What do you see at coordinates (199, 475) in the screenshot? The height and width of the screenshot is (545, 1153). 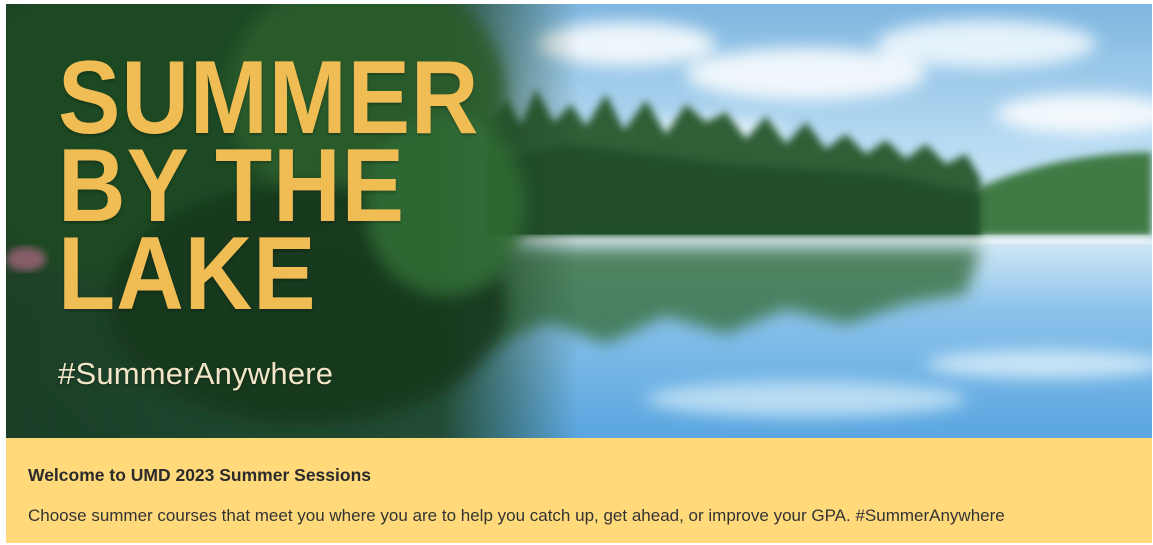 I see `welcome-heading: Welcome to UMD 2023 Summer Sessions` at bounding box center [199, 475].